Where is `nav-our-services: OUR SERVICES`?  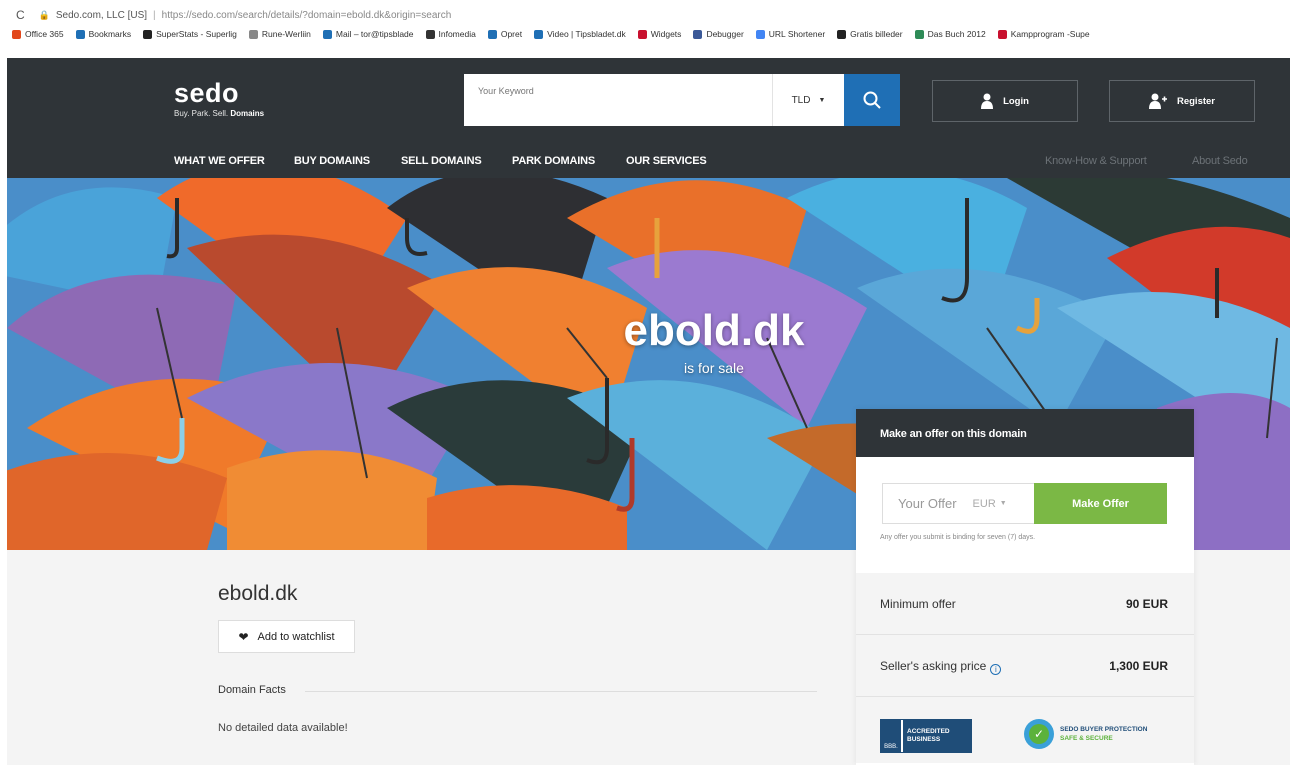 nav-our-services: OUR SERVICES is located at coordinates (666, 161).